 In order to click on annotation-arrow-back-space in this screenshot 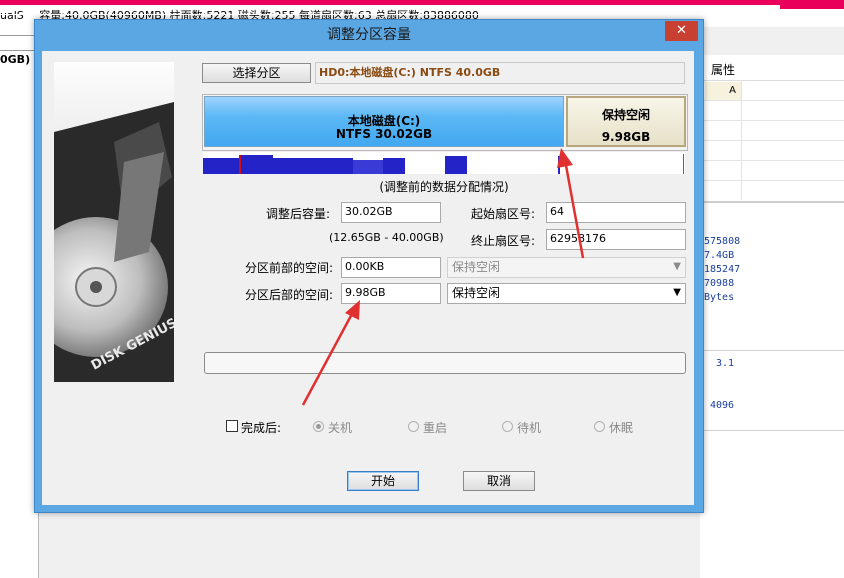, I will do `click(328, 358)`.